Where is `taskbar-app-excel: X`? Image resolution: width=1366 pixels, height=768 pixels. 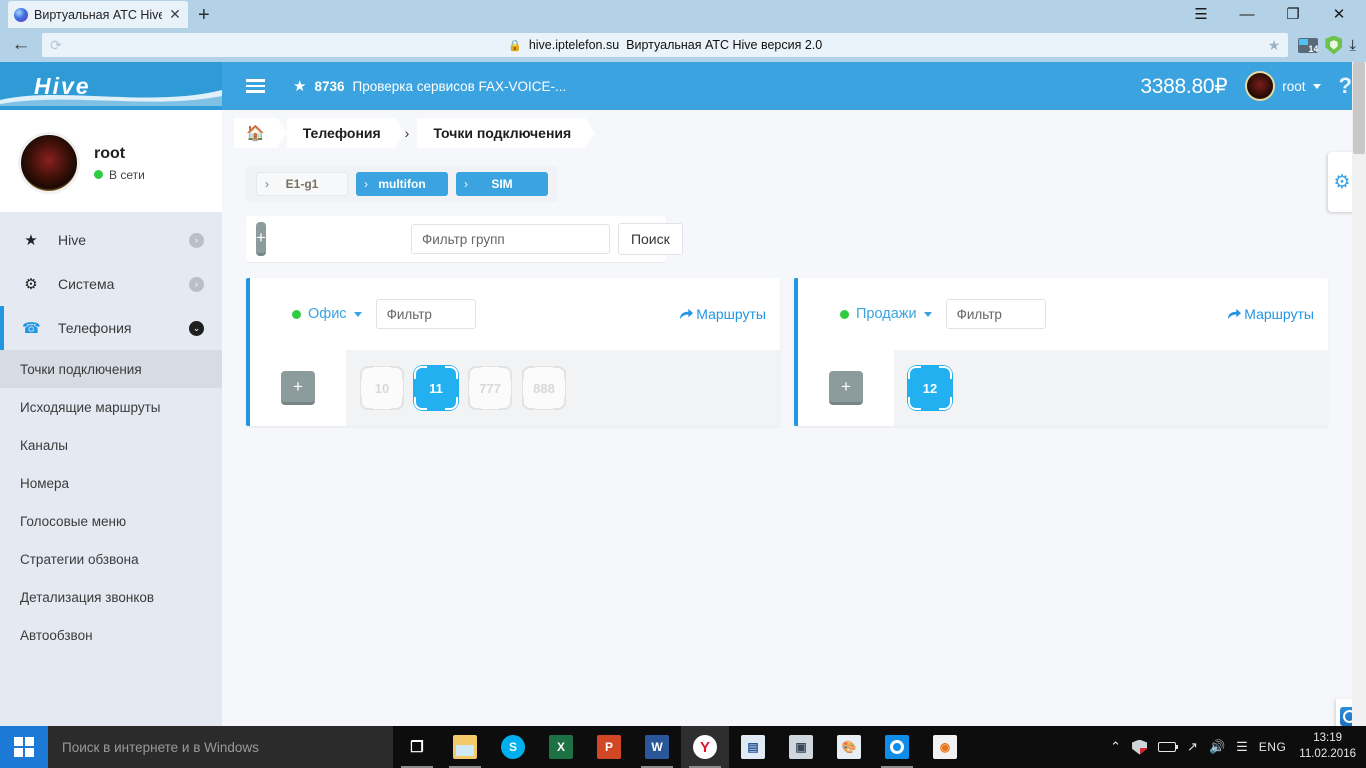 taskbar-app-excel: X is located at coordinates (561, 747).